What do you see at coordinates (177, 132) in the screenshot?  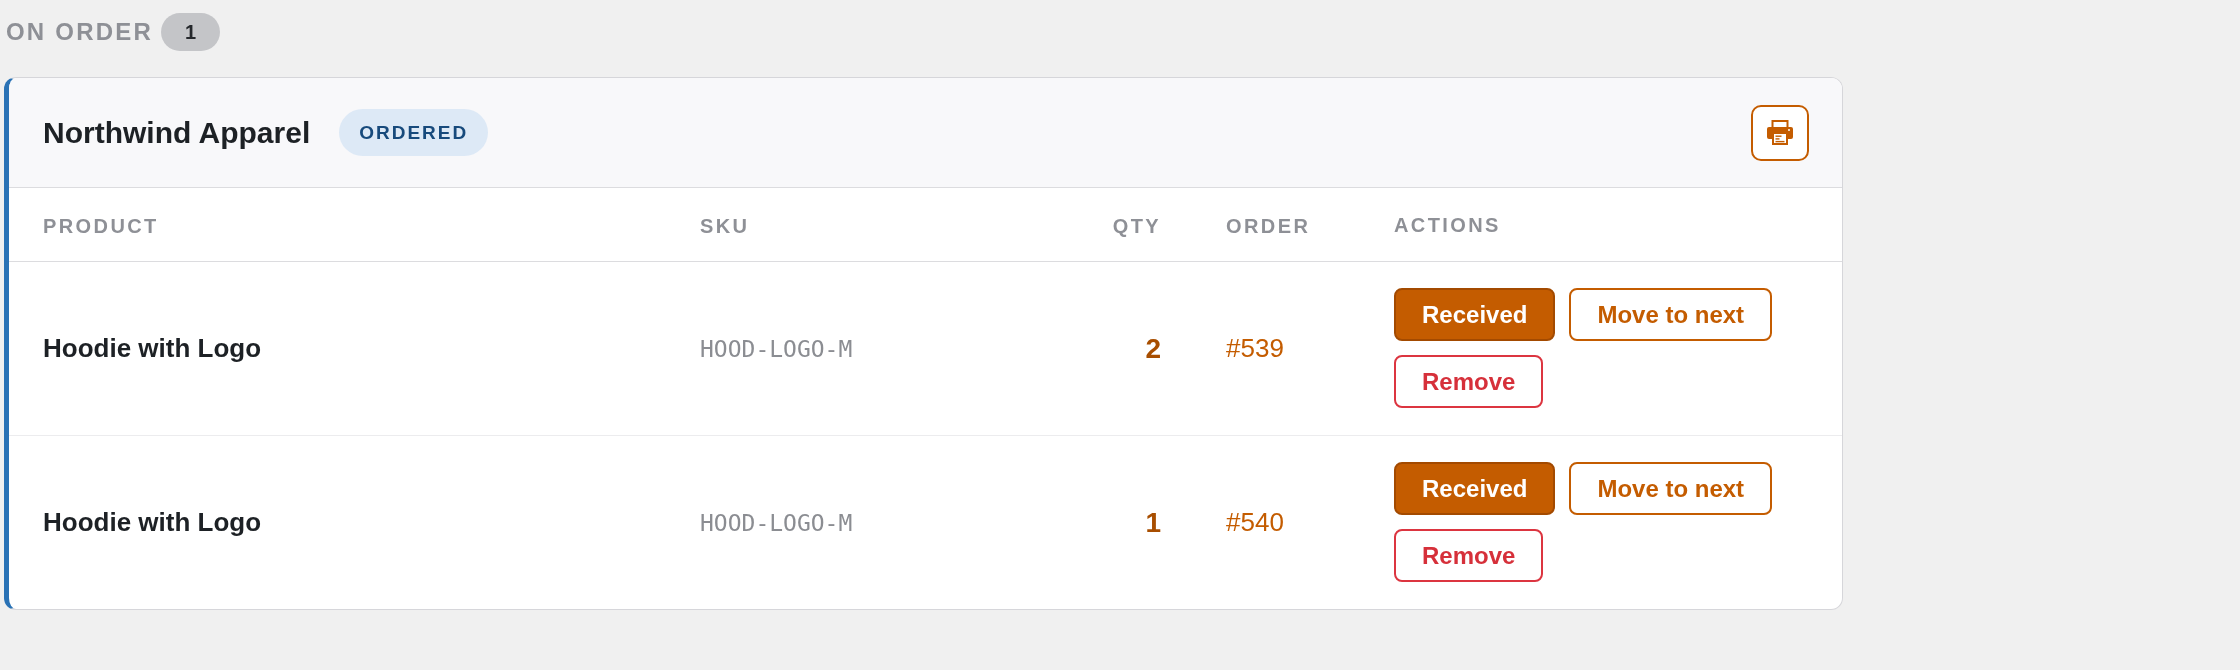 I see `supplier-name: Northwind Apparel` at bounding box center [177, 132].